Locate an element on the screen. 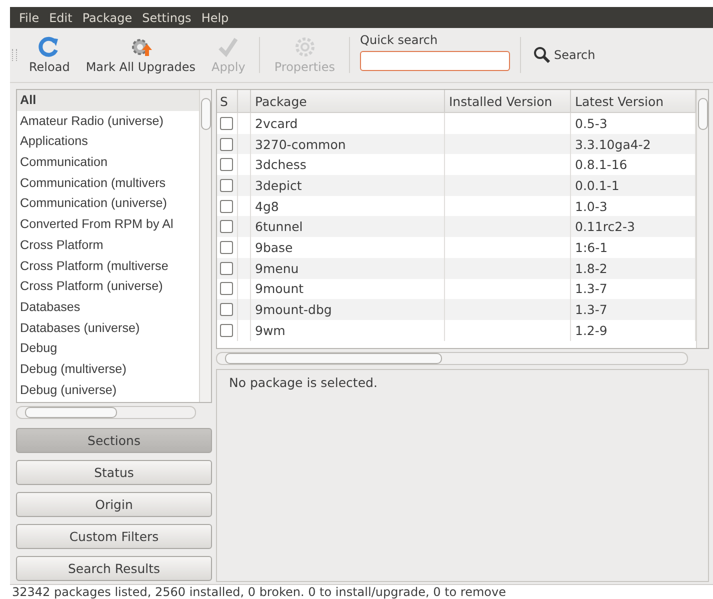 The height and width of the screenshot is (599, 713). section-item: Debug (multiverse) is located at coordinates (108, 369).